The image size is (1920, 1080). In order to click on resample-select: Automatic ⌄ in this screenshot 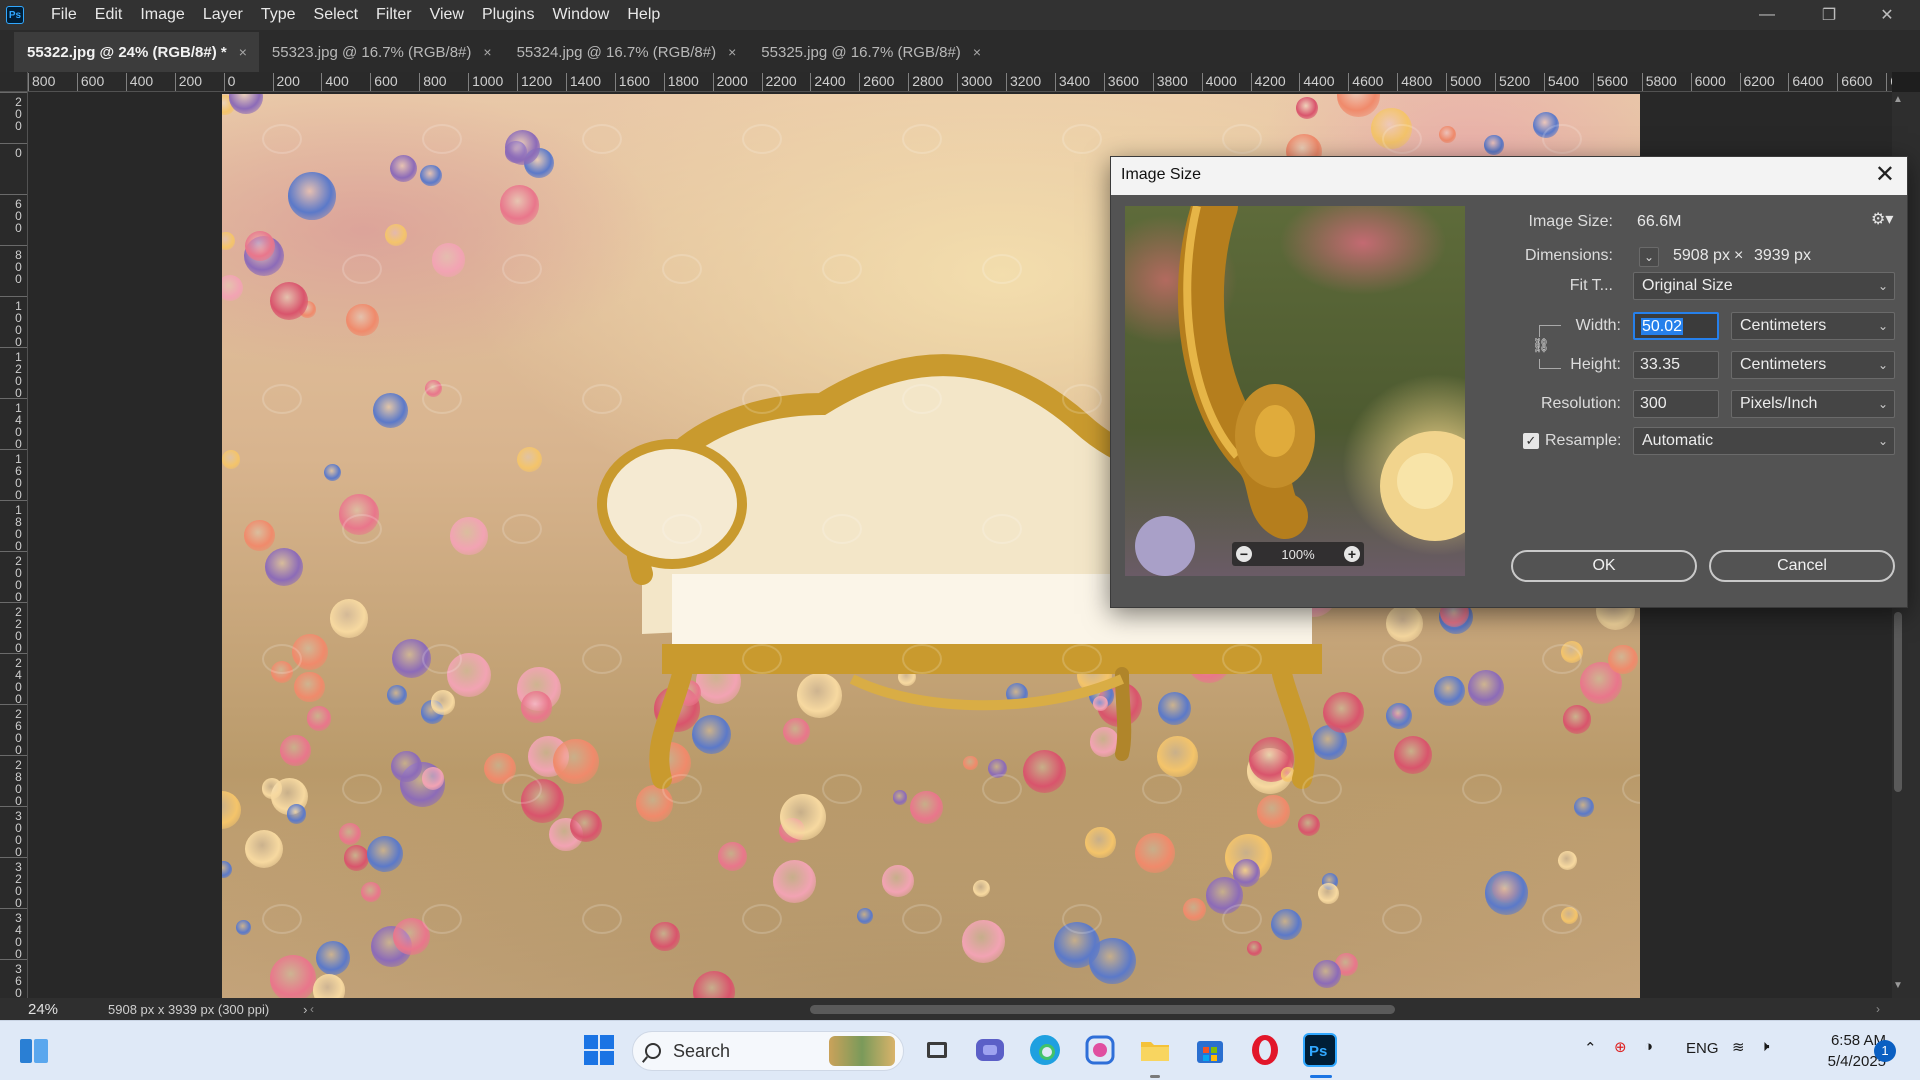, I will do `click(1764, 441)`.